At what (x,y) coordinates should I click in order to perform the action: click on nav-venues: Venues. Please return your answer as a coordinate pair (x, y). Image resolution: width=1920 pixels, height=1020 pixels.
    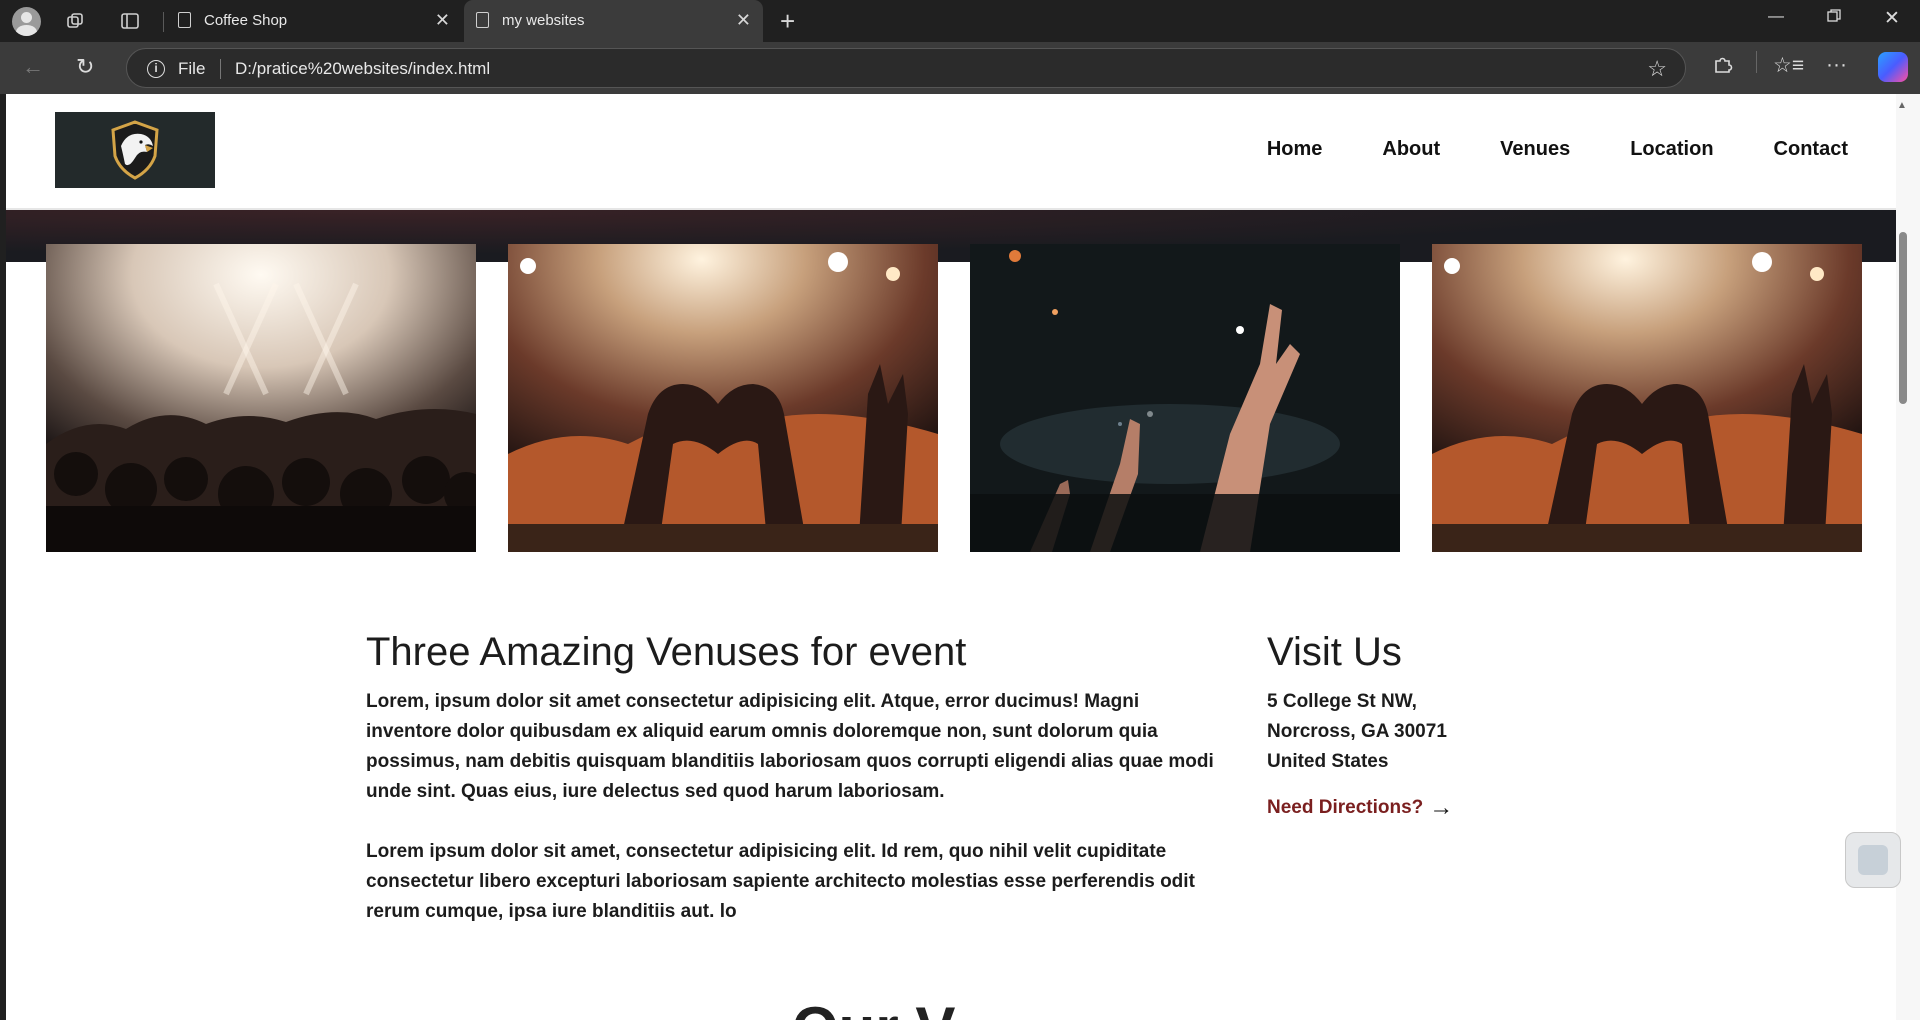
    Looking at the image, I should click on (1535, 149).